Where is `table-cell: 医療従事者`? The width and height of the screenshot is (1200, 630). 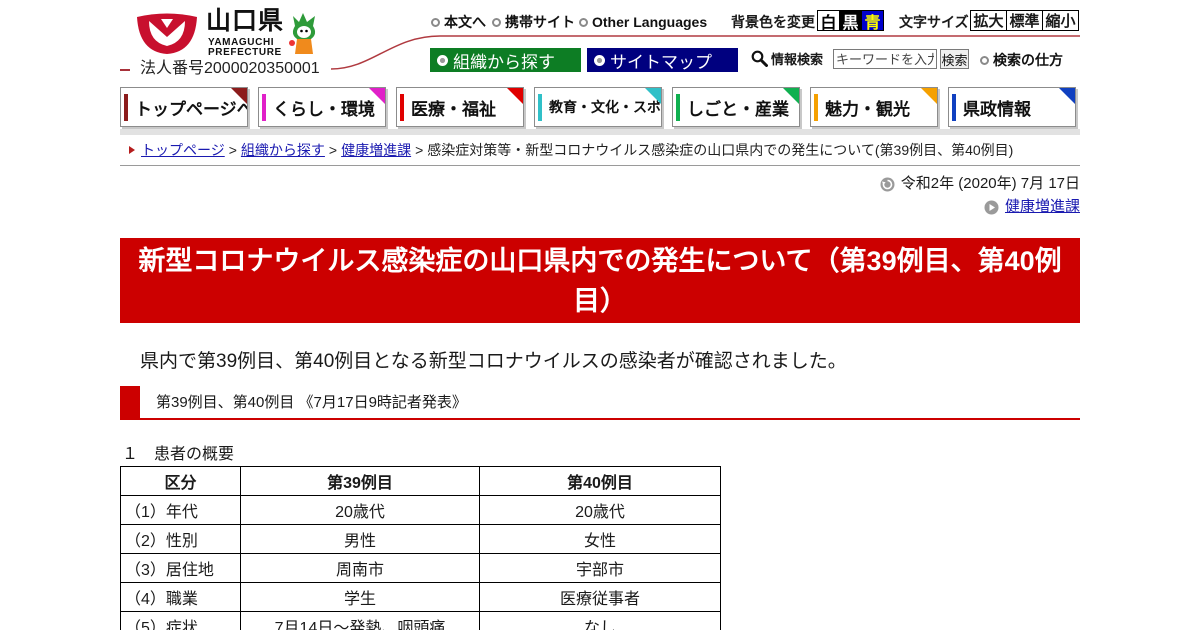
table-cell: 医療従事者 is located at coordinates (600, 597).